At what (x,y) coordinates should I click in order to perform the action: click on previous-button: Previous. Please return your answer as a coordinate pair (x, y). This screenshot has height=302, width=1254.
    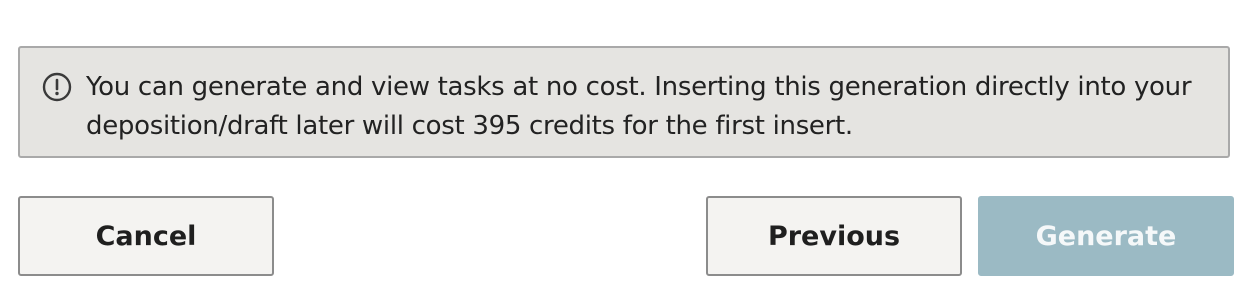
    Looking at the image, I should click on (834, 236).